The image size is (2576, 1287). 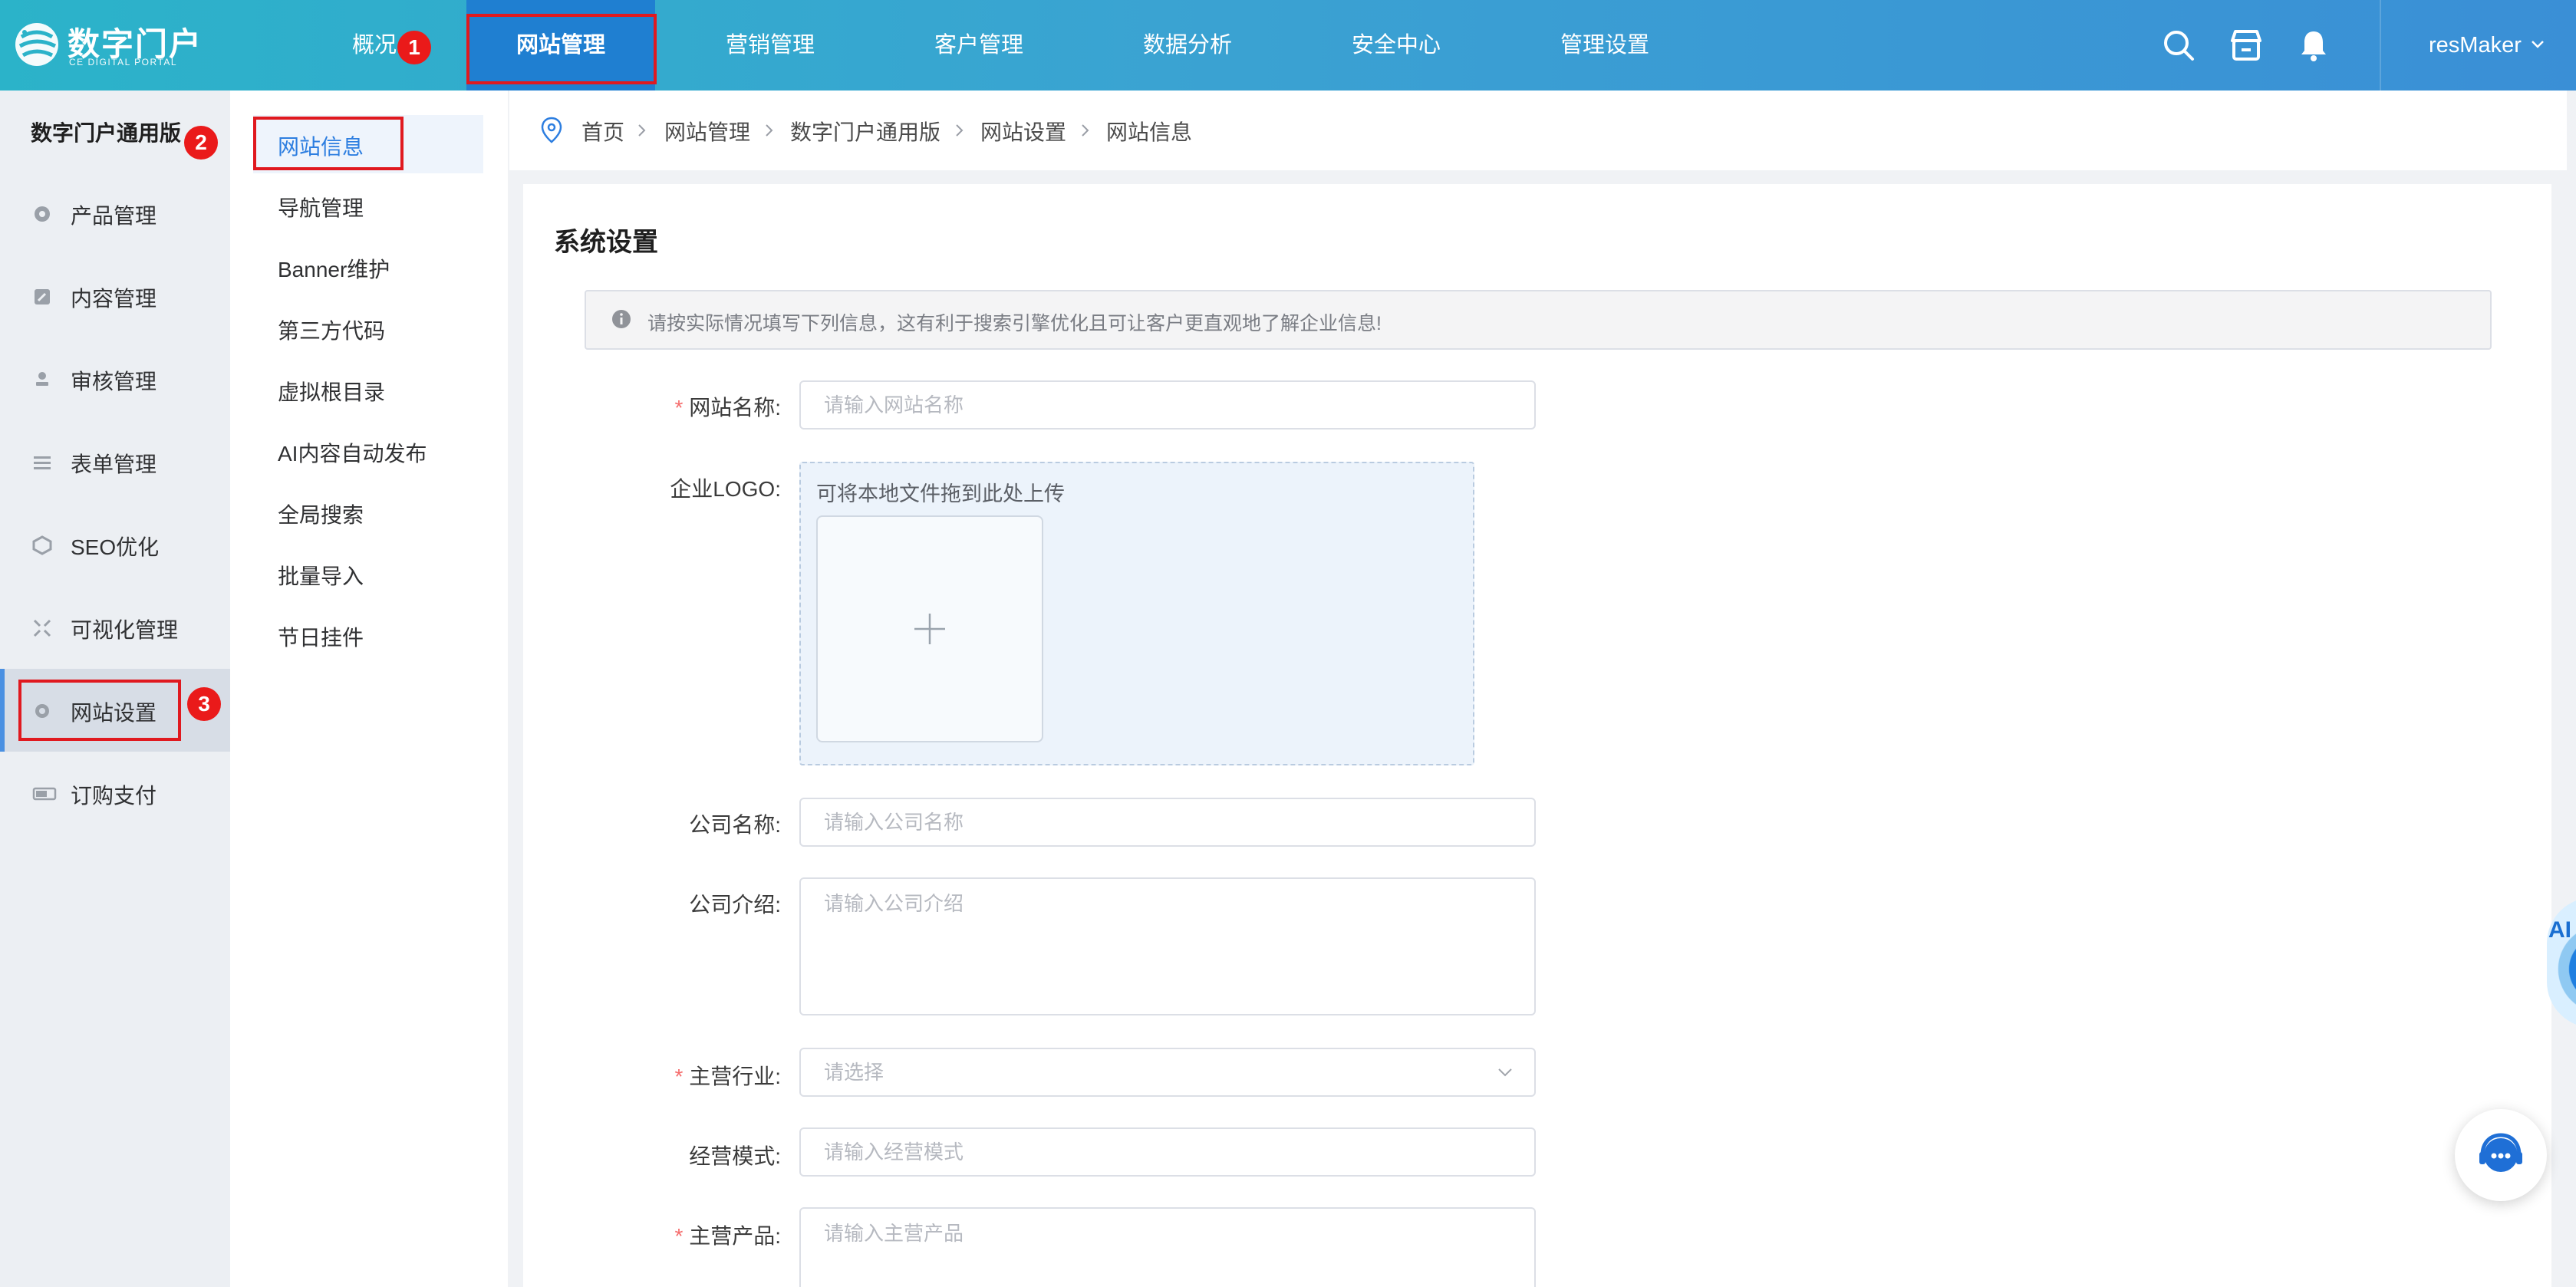 What do you see at coordinates (321, 636) in the screenshot?
I see `subnav-item-holiday-widget: 节日挂件` at bounding box center [321, 636].